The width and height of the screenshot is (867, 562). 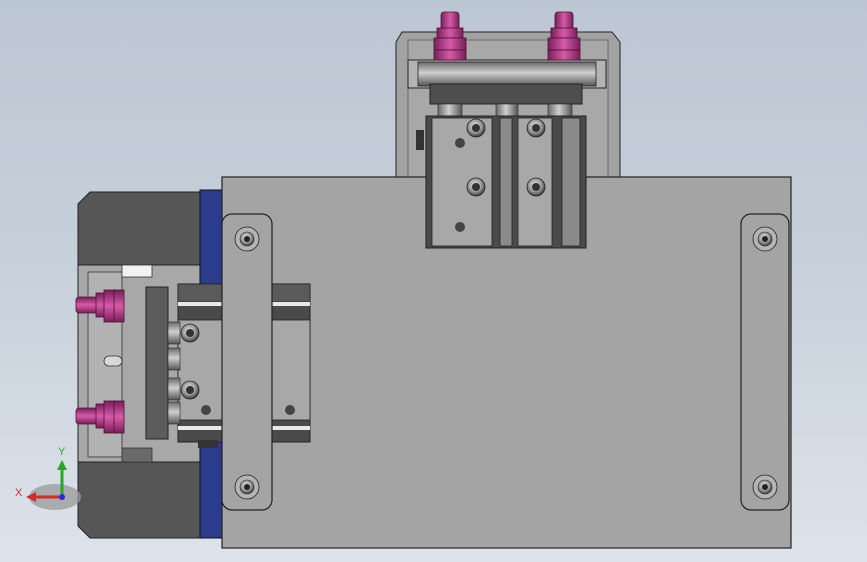 What do you see at coordinates (62, 452) in the screenshot?
I see `triad-y-label: Y` at bounding box center [62, 452].